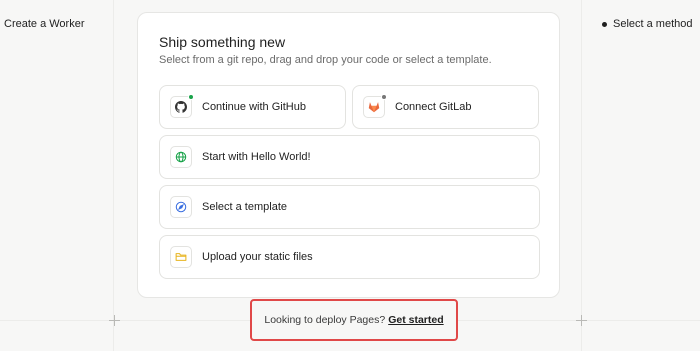 The image size is (700, 351). Describe the element at coordinates (44, 24) in the screenshot. I see `page-title: Create a Worker` at that location.